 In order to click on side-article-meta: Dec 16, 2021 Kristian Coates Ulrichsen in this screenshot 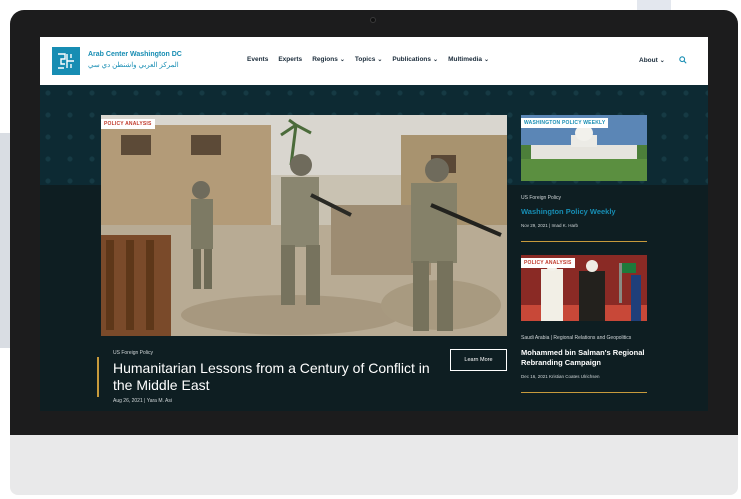, I will do `click(560, 376)`.